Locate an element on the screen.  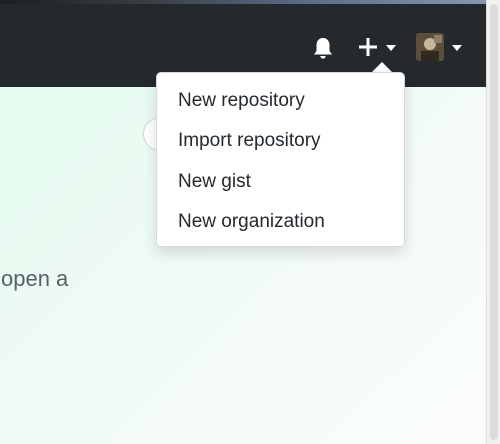
menu-item-new-gist: New gist is located at coordinates (280, 182).